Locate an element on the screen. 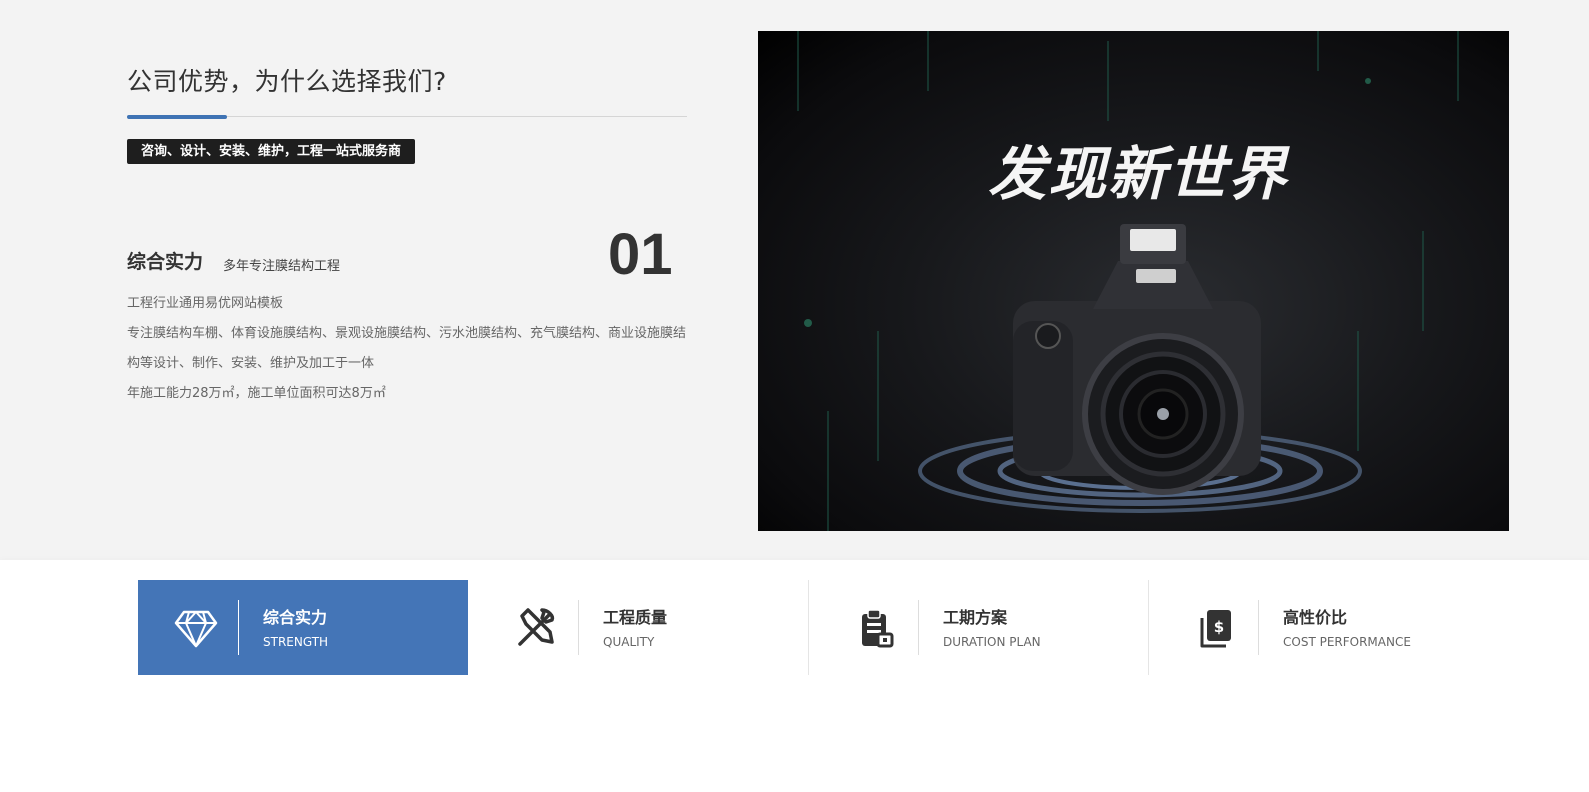 The height and width of the screenshot is (792, 1589). clipboard-icon is located at coordinates (876, 628).